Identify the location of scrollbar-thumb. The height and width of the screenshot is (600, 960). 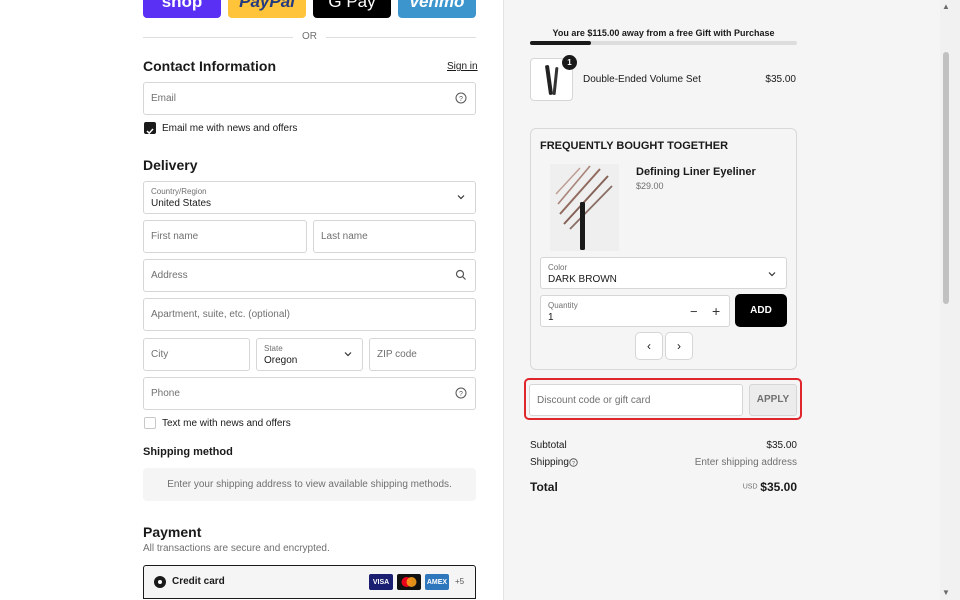
(946, 178).